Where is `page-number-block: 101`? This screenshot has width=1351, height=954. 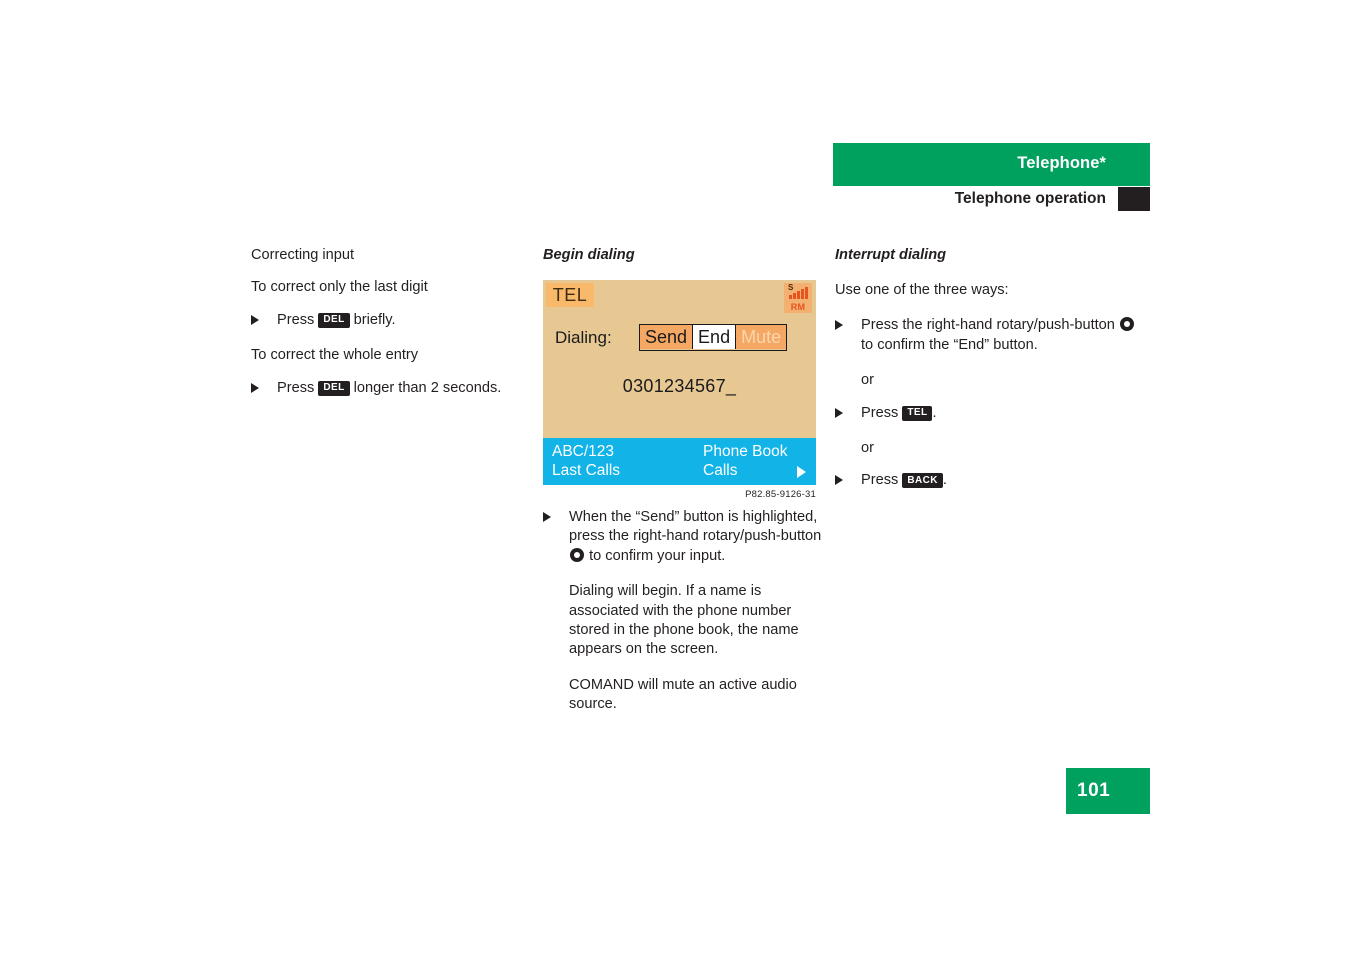
page-number-block: 101 is located at coordinates (1108, 791).